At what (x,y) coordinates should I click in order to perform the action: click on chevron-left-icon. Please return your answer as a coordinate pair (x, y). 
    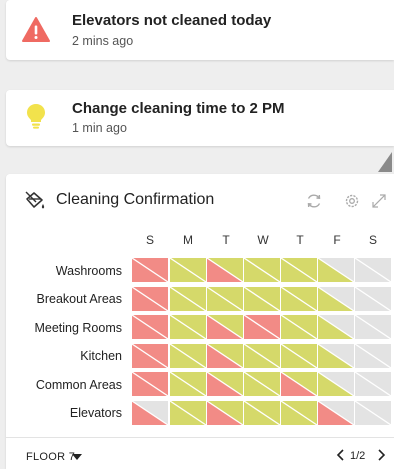
    Looking at the image, I should click on (341, 455).